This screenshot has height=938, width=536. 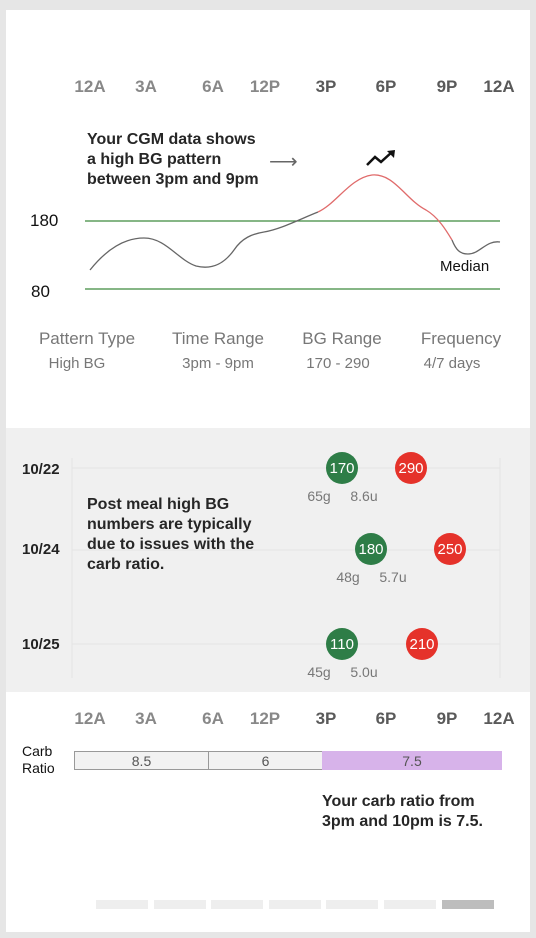 I want to click on stat-value-bg-range: 170 - 290, so click(x=338, y=363).